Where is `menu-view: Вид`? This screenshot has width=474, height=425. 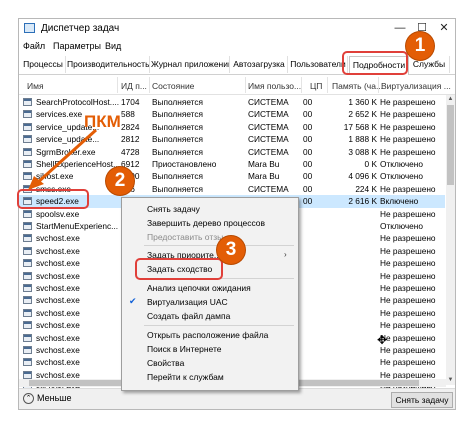 menu-view: Вид is located at coordinates (113, 46).